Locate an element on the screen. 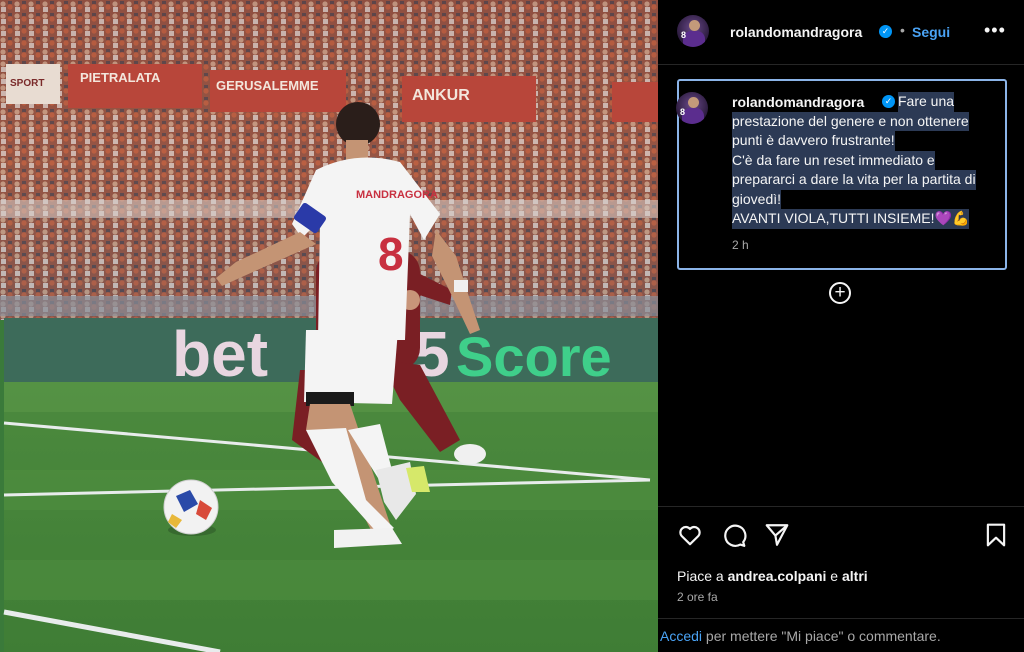 Image resolution: width=1024 pixels, height=652 pixels. ad-board-right: Score is located at coordinates (534, 356).